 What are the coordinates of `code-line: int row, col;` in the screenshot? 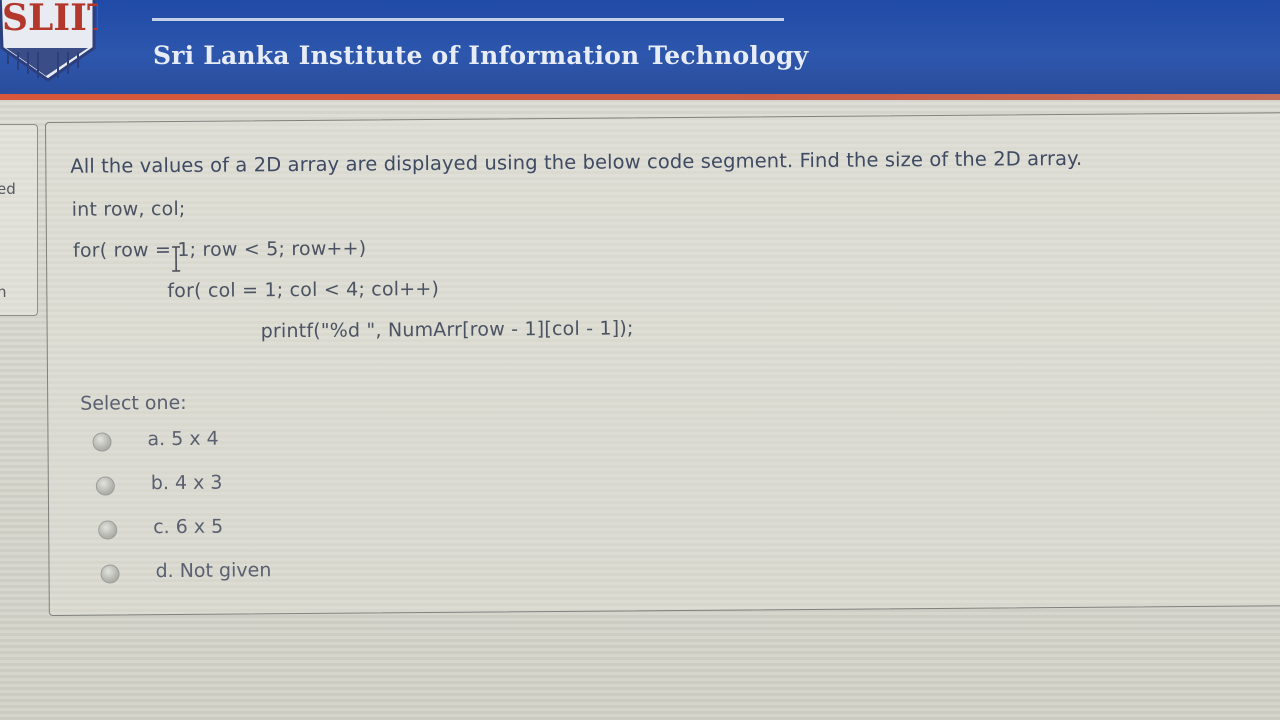 It's located at (128, 209).